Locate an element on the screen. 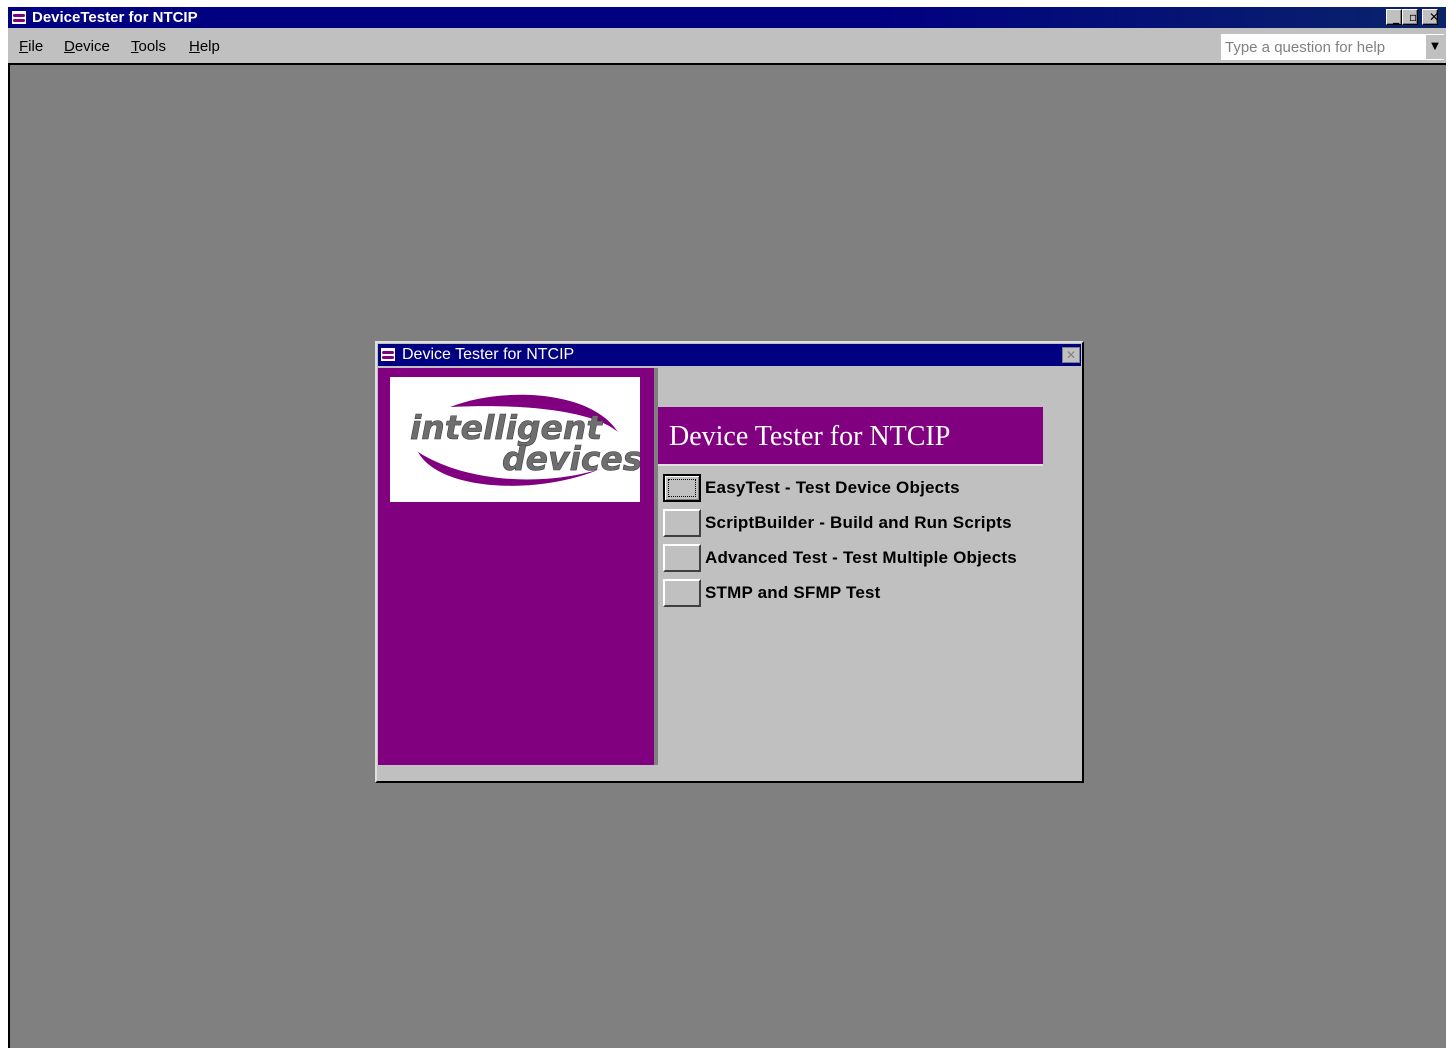  menu-file: File is located at coordinates (31, 46).